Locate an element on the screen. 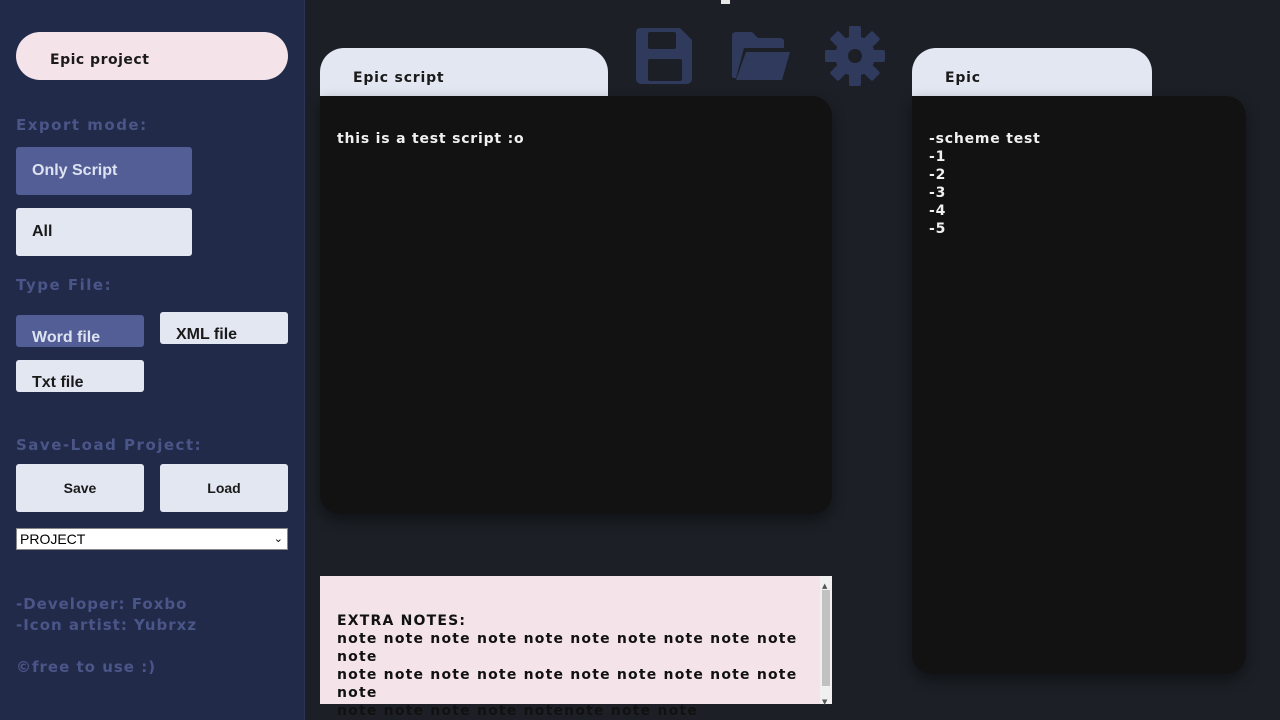 The width and height of the screenshot is (1280, 720). credits: -Developer: Foxbo -Icon artist: Yubrxz is located at coordinates (106, 615).